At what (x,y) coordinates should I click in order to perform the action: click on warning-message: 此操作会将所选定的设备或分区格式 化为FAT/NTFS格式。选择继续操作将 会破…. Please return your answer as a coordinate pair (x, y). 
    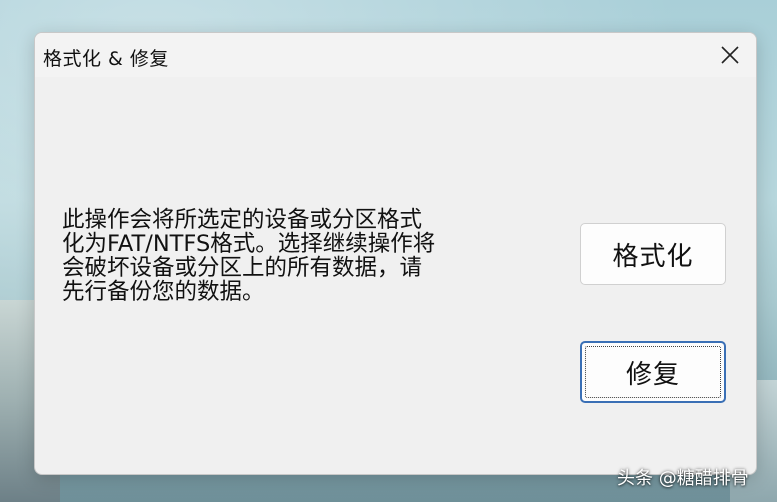
    Looking at the image, I should click on (249, 256).